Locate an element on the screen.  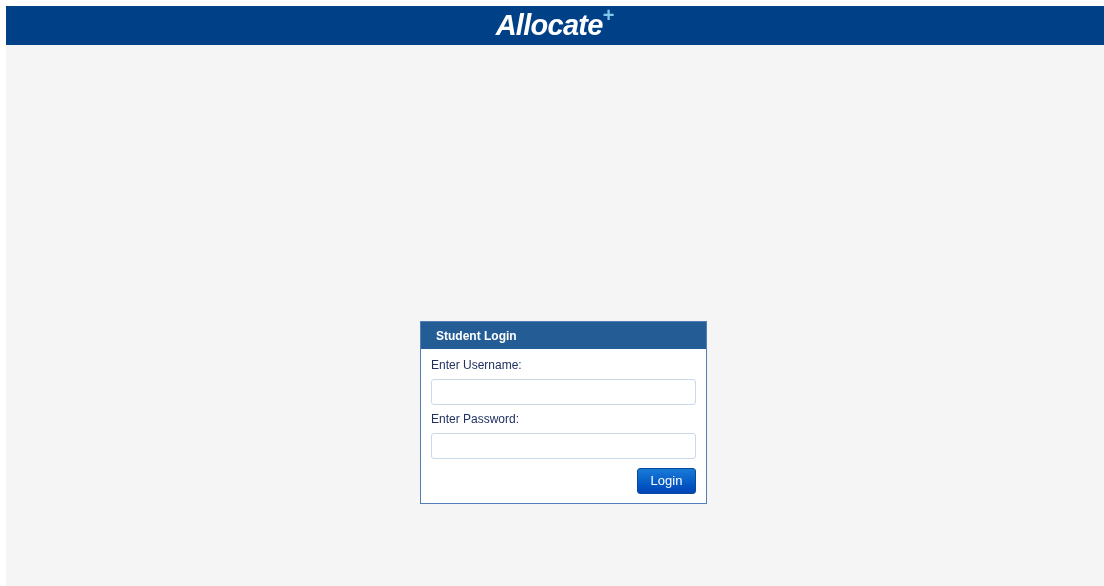
logo: Allocate is located at coordinates (549, 25).